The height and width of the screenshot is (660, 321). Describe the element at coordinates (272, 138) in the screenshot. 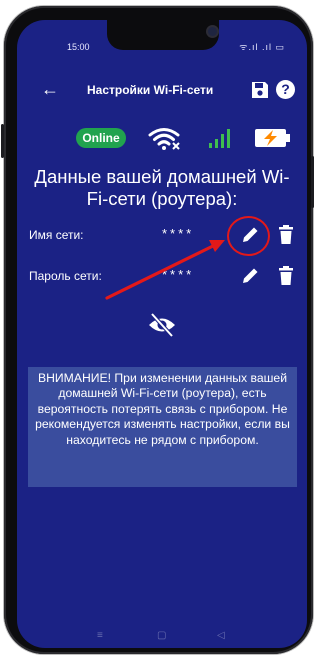

I see `battery-charging-icon` at that location.